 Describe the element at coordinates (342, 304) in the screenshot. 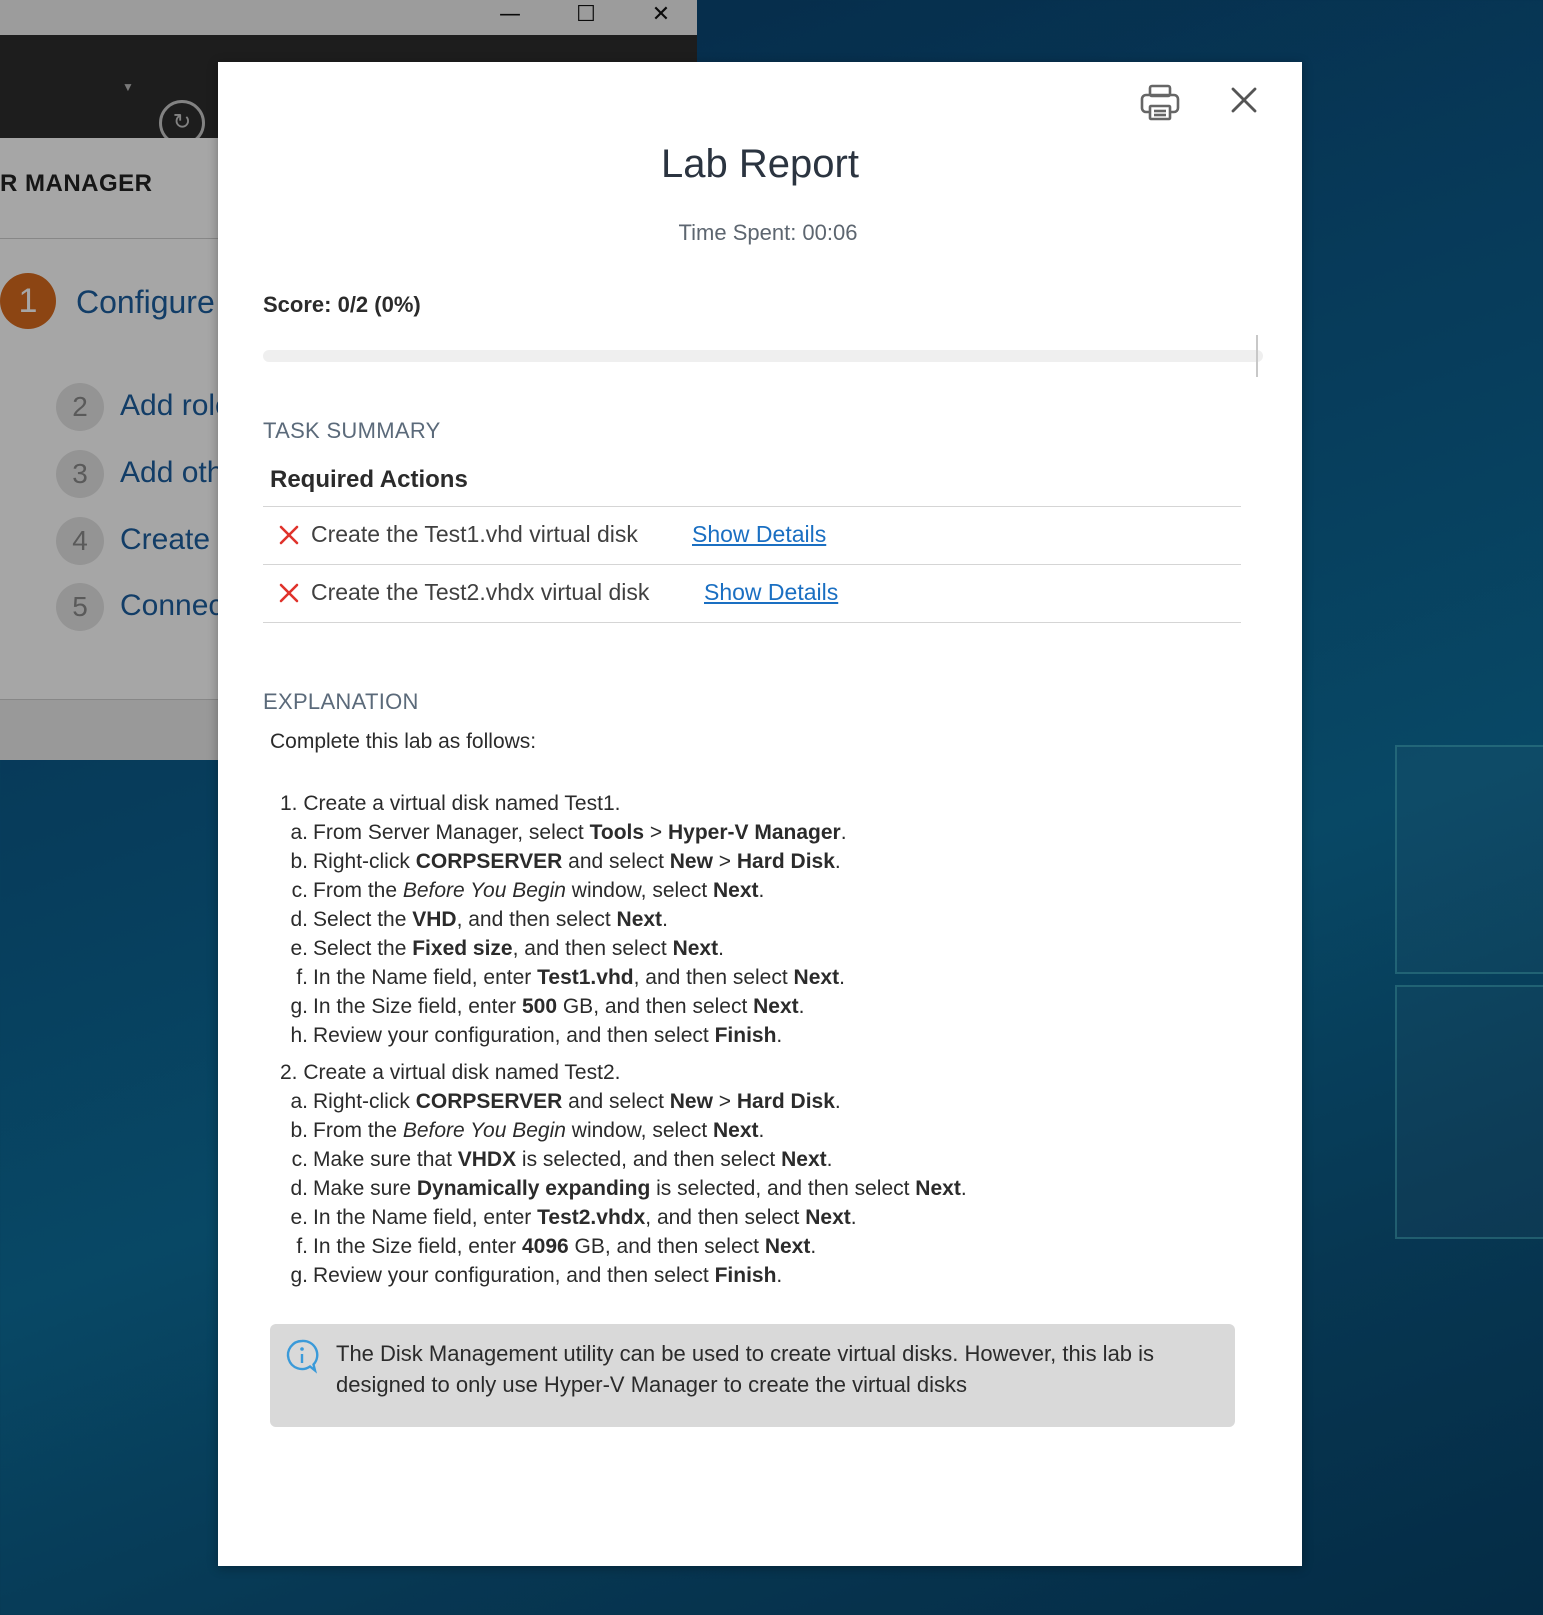

I see `score-label: Score: 0/2 (0%)` at that location.